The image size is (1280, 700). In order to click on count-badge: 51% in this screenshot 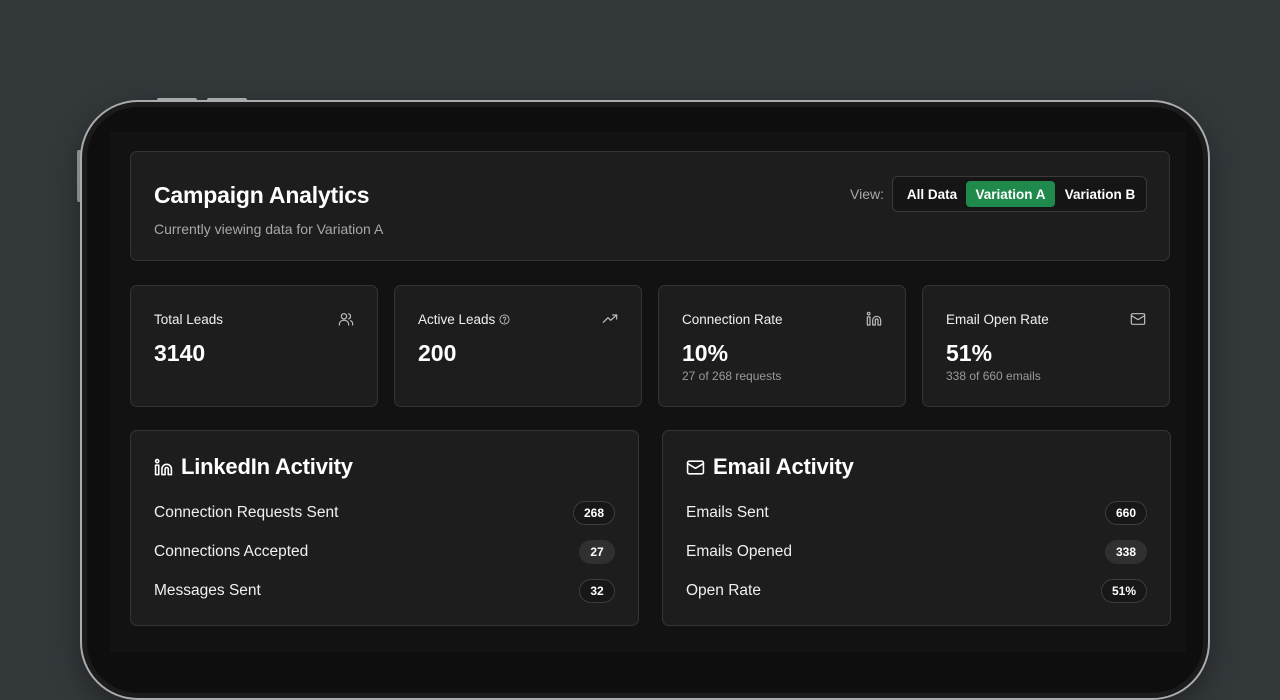, I will do `click(1123, 591)`.